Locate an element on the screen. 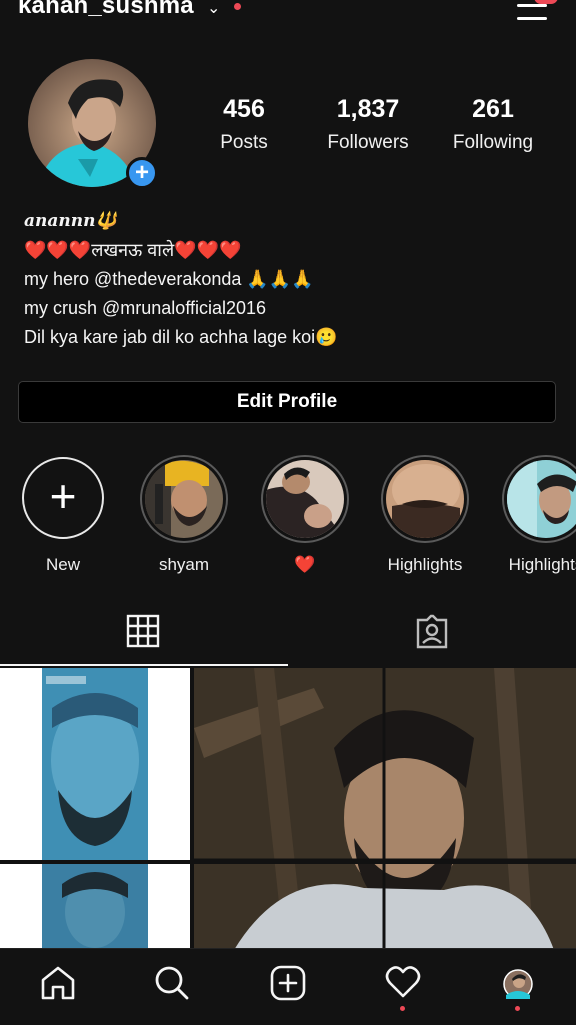  username-title: kanan_sushma is located at coordinates (106, 10).